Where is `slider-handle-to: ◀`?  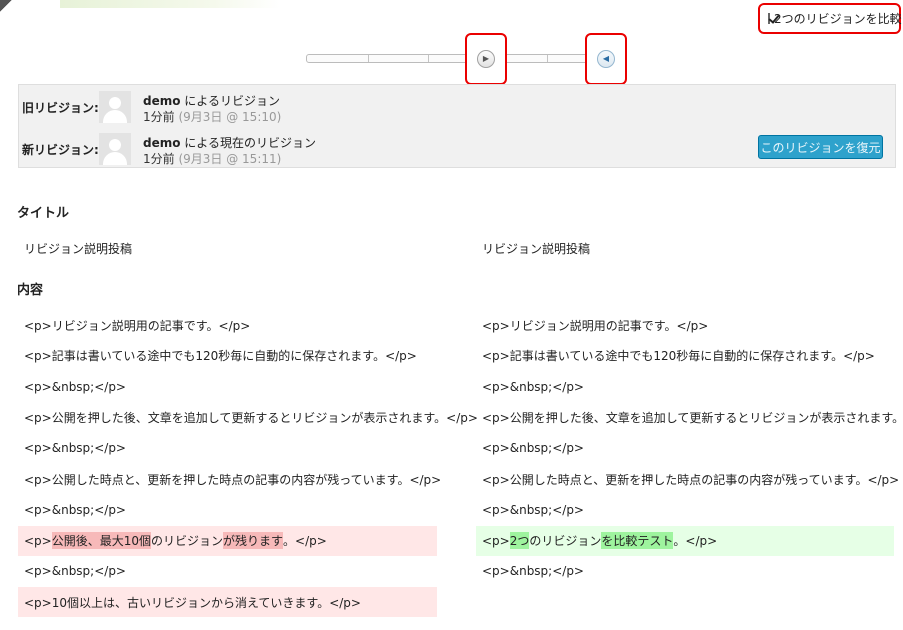
slider-handle-to: ◀ is located at coordinates (606, 59).